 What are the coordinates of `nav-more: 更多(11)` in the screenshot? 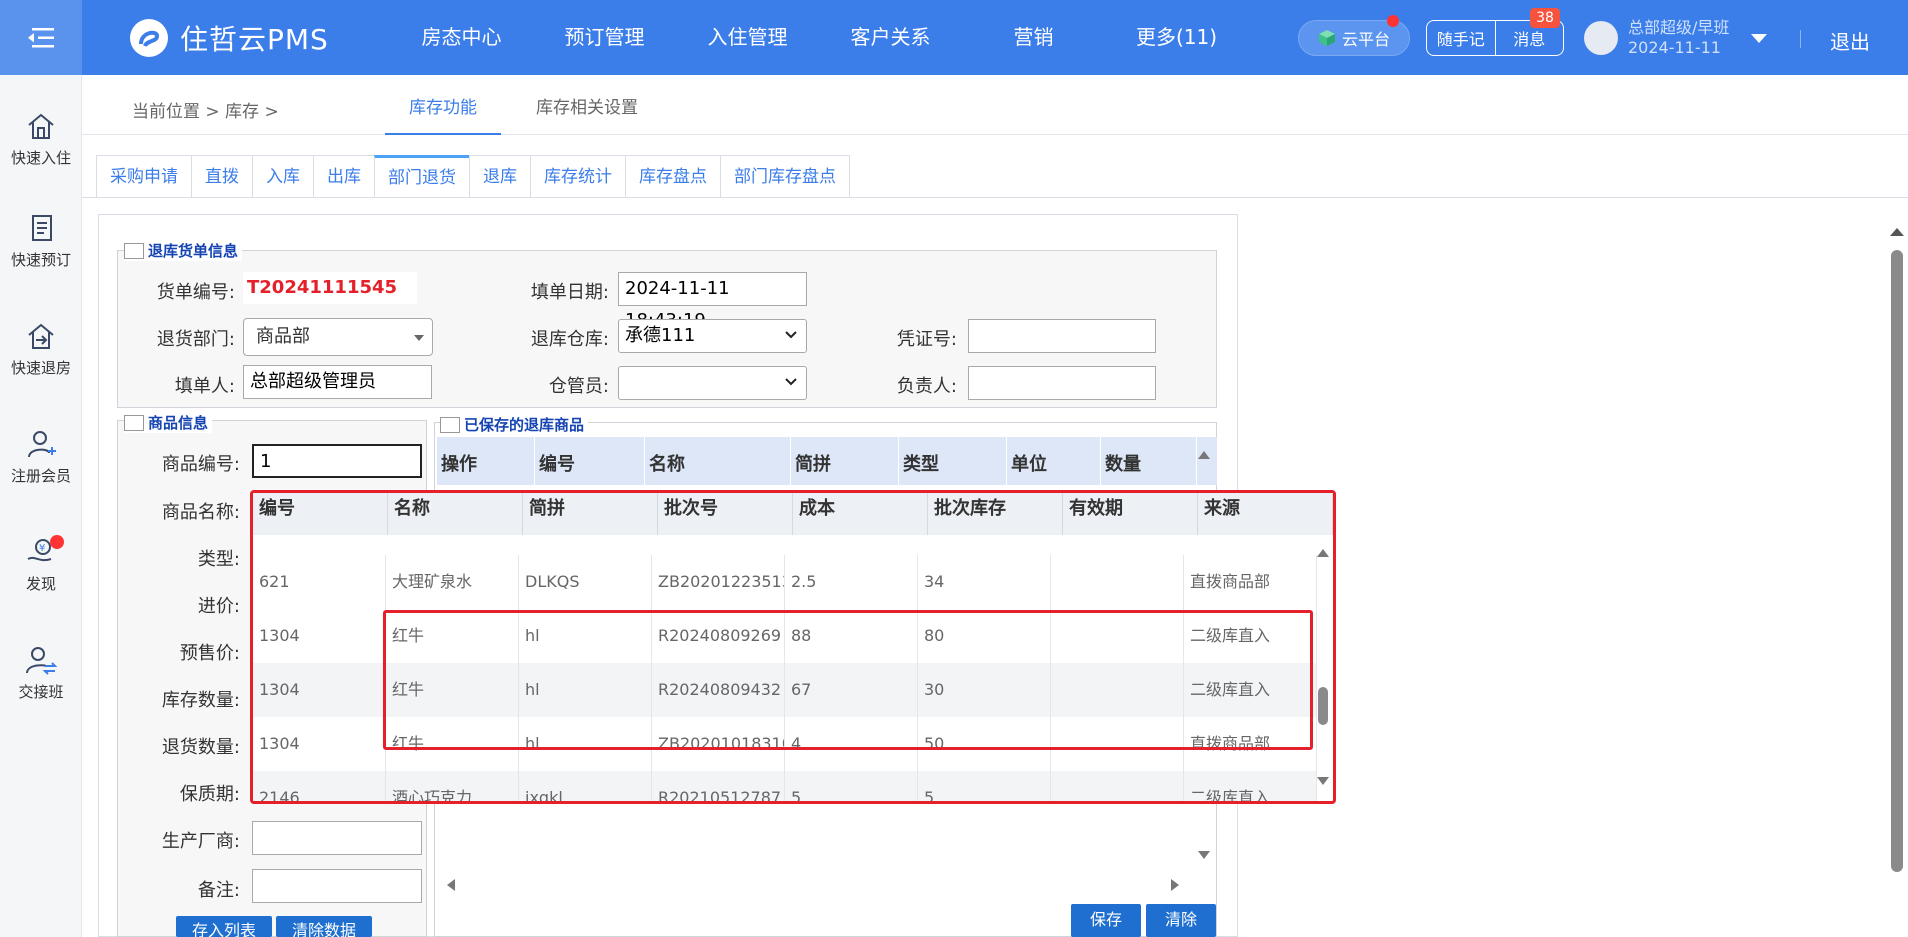 It's located at (1176, 37).